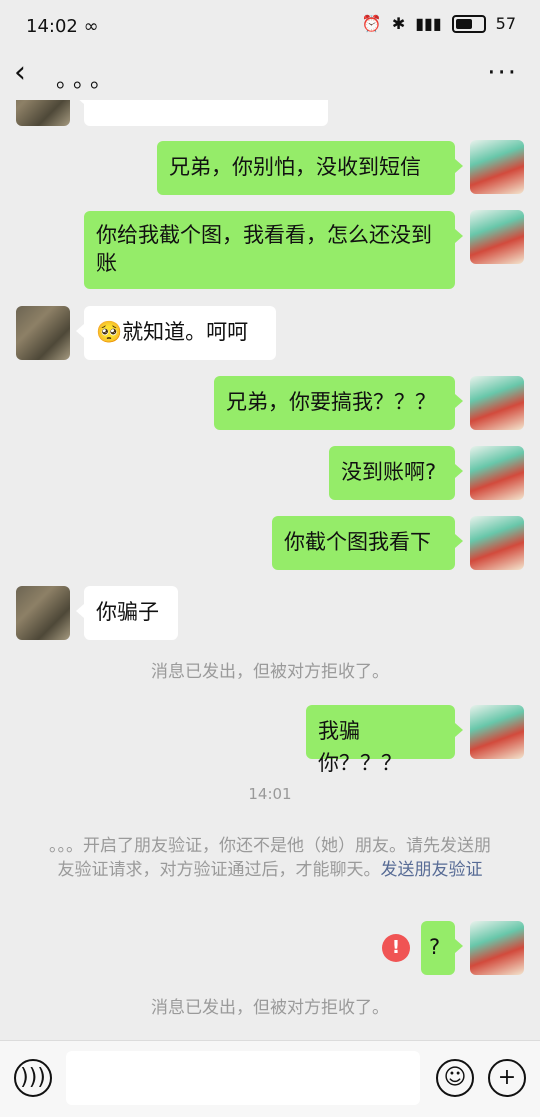 This screenshot has height=1117, width=540. I want to click on battery-icon, so click(468, 23).